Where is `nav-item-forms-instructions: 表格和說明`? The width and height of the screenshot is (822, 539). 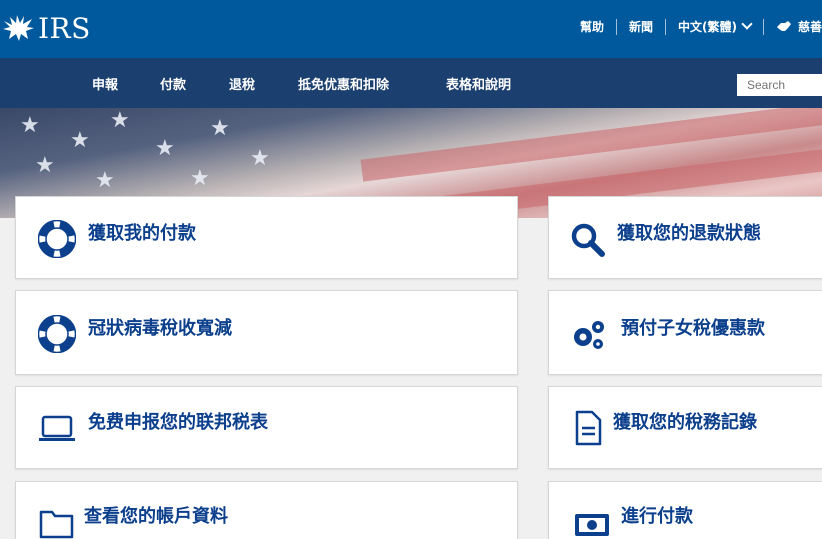 nav-item-forms-instructions: 表格和說明 is located at coordinates (478, 83).